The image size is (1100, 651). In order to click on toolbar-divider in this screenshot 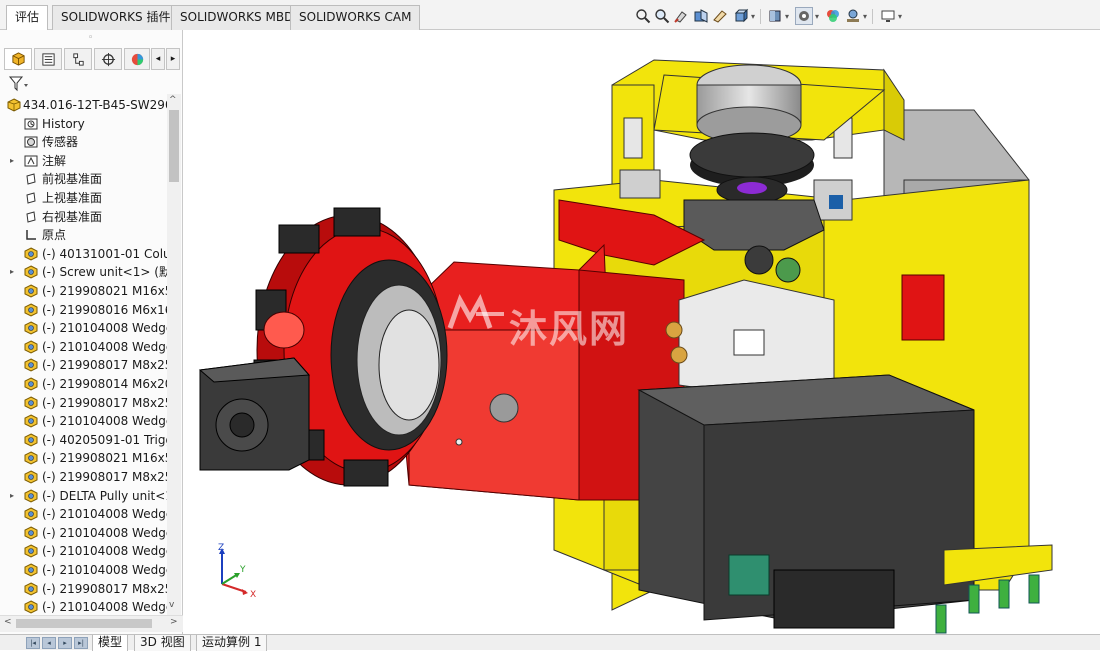, I will do `click(760, 16)`.